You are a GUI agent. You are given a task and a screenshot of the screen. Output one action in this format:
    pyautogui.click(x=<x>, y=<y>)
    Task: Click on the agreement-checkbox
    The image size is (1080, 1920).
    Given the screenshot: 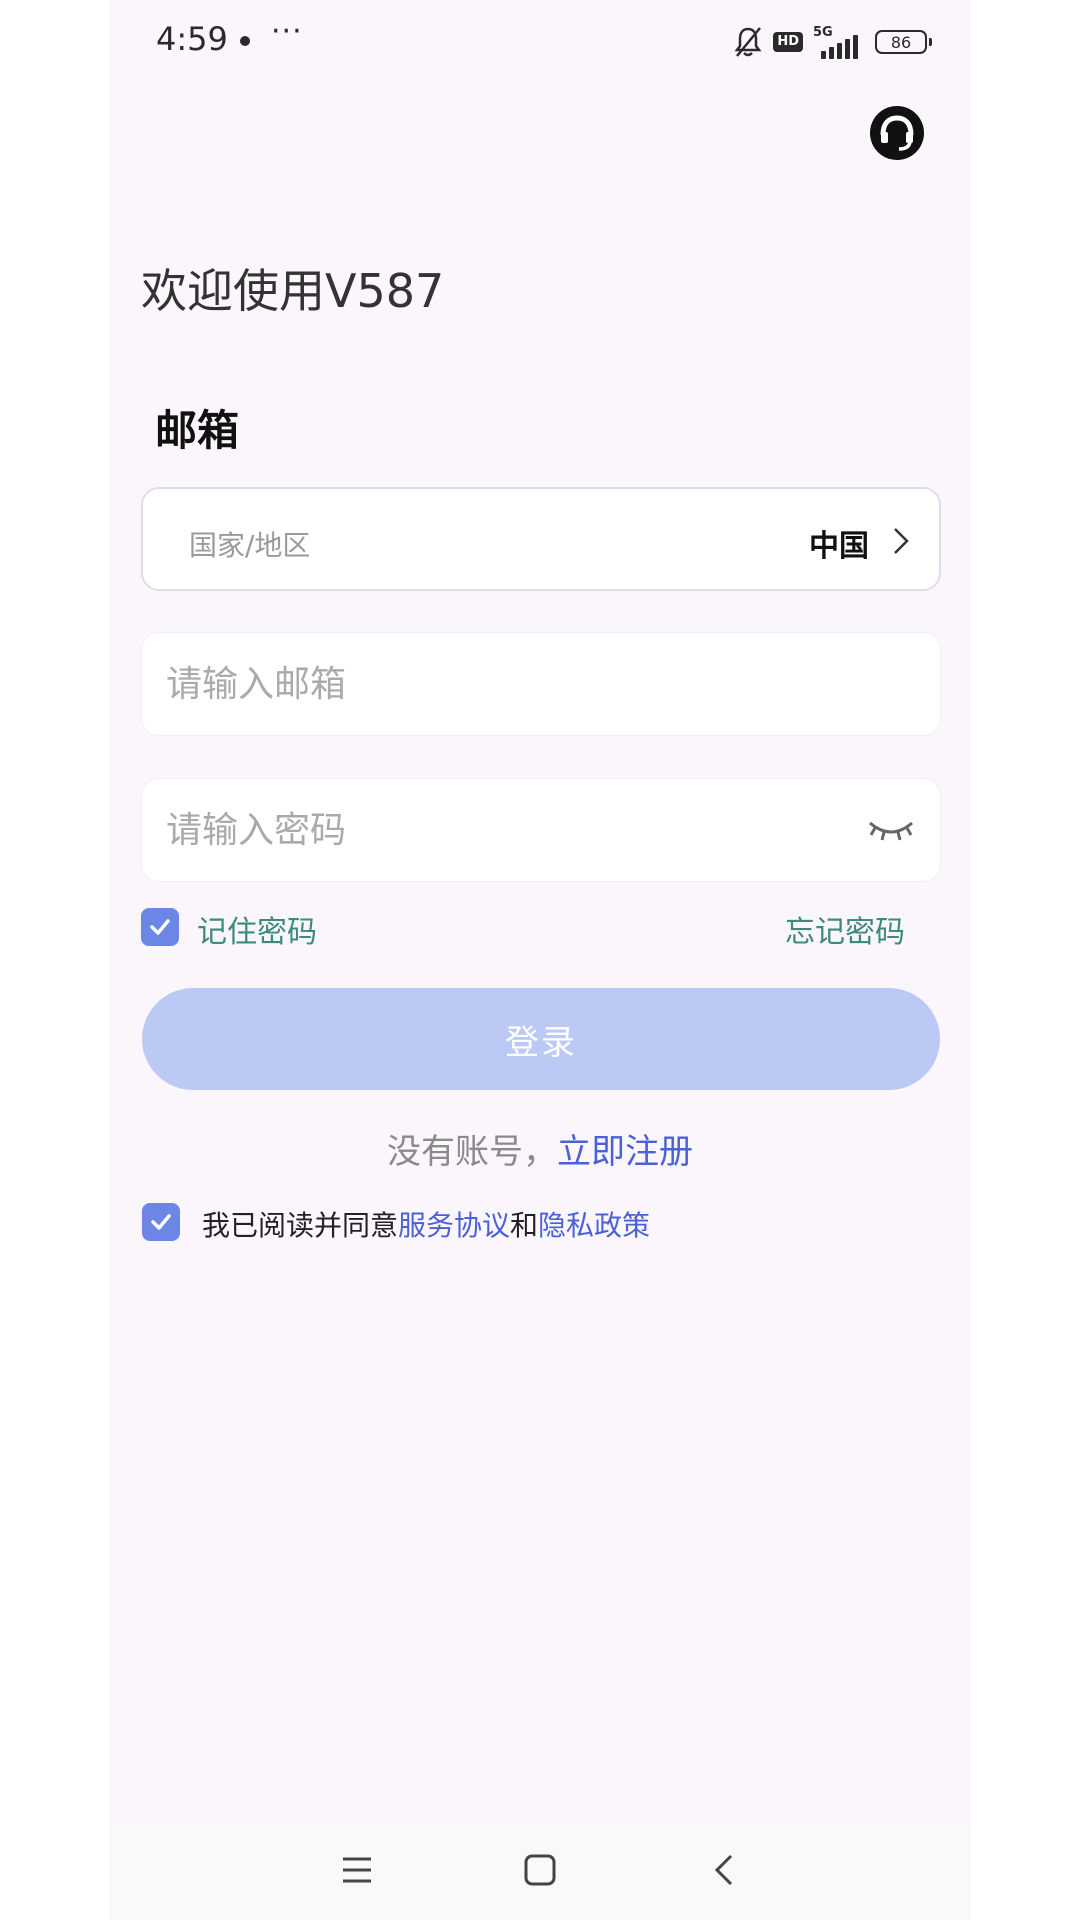 What is the action you would take?
    pyautogui.click(x=161, y=1222)
    